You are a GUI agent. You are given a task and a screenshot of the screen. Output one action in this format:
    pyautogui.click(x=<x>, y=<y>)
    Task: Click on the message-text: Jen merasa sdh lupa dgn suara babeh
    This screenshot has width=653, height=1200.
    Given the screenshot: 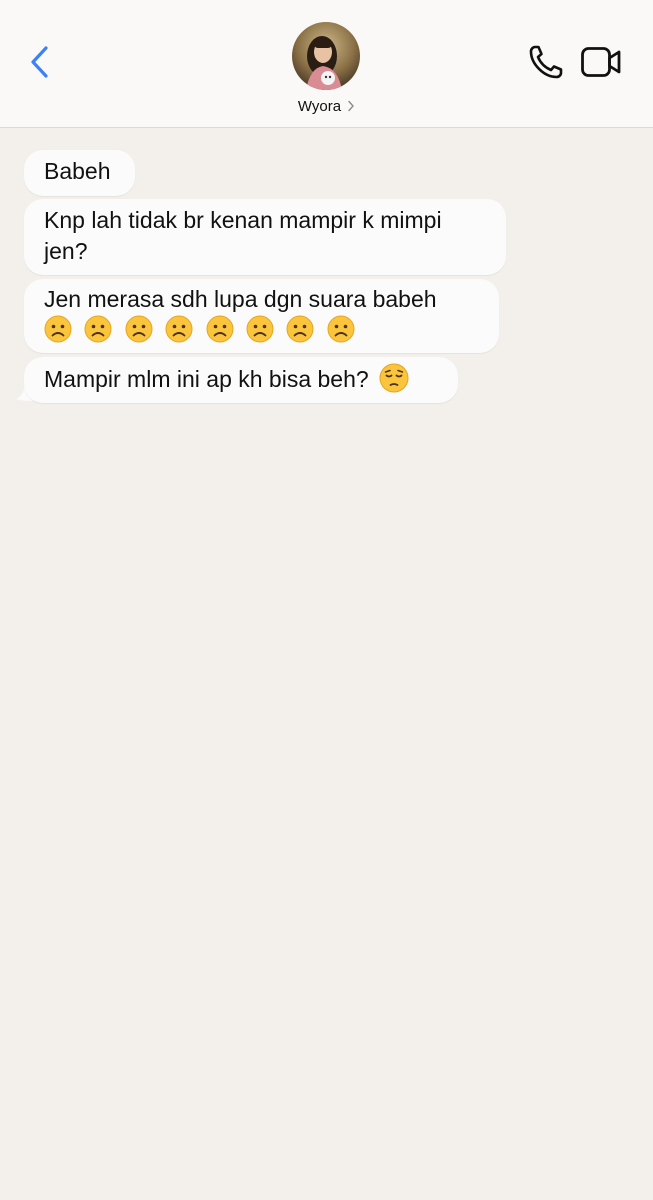 What is the action you would take?
    pyautogui.click(x=240, y=299)
    